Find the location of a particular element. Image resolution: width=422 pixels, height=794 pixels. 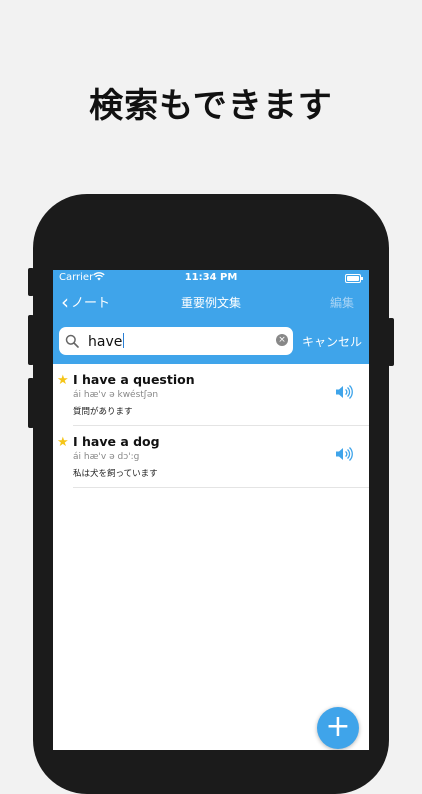

search-bar-row: have × キャンセル is located at coordinates (211, 340).